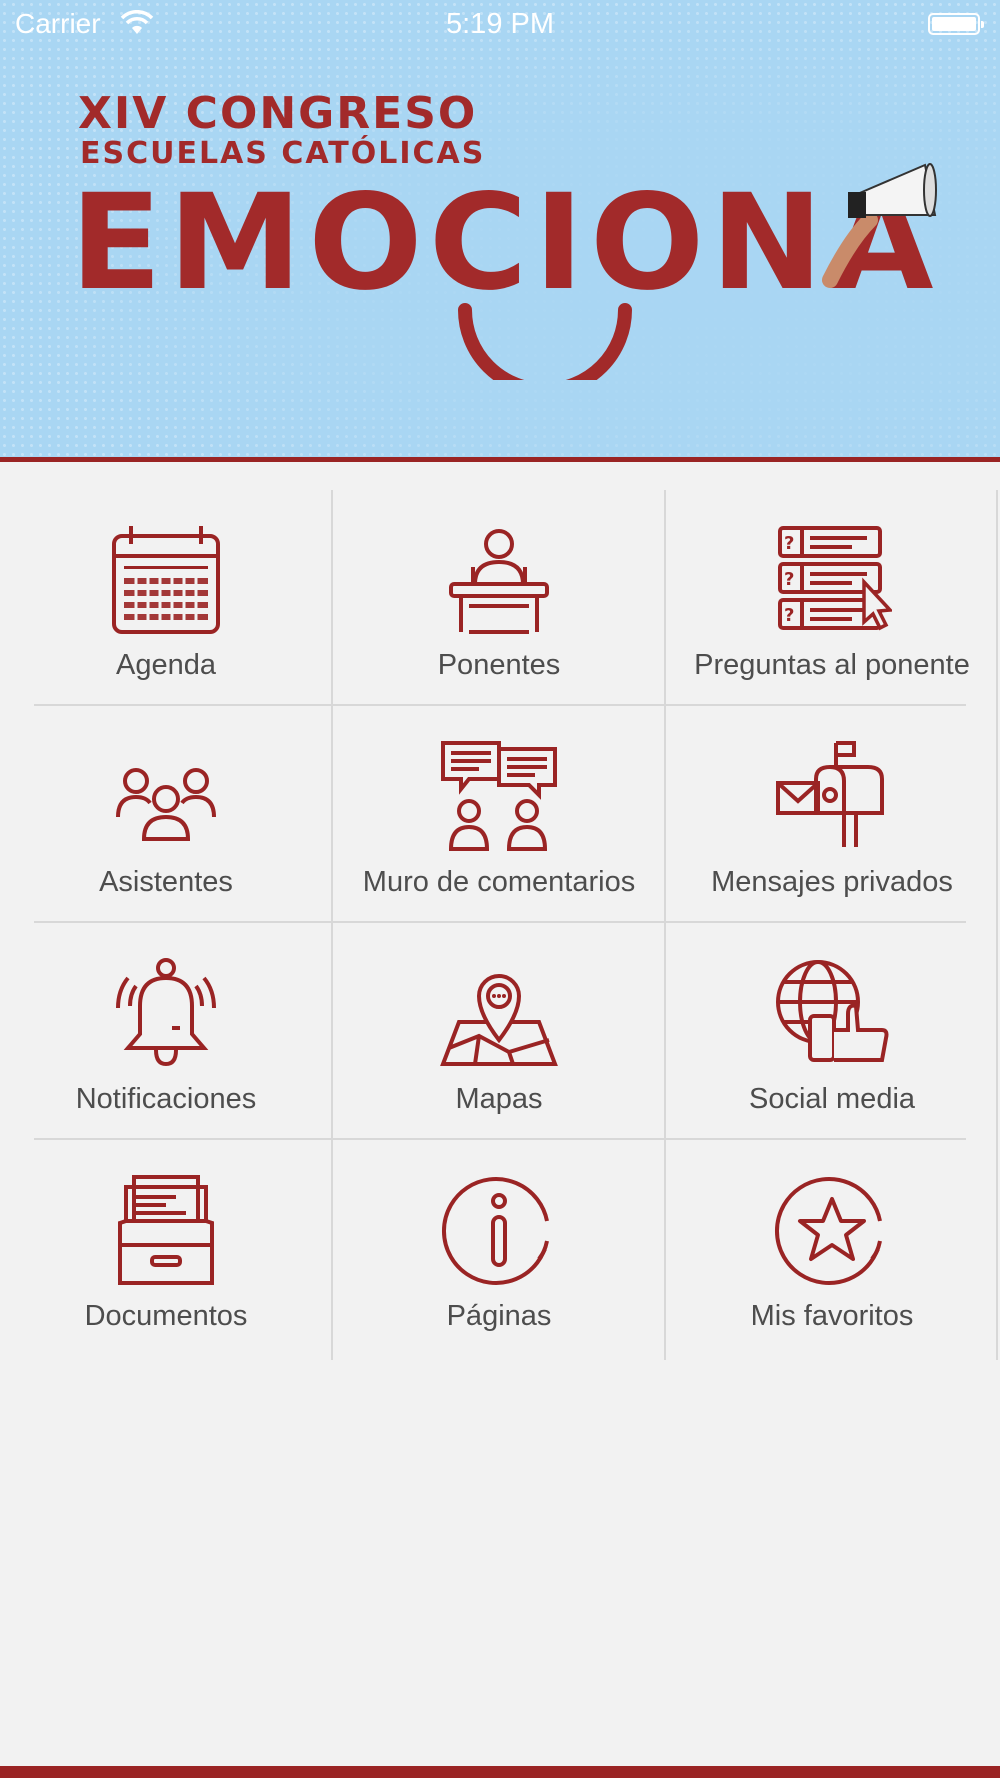 The height and width of the screenshot is (1778, 1000). I want to click on status-bar: Carrier 5:19 PM, so click(500, 25).